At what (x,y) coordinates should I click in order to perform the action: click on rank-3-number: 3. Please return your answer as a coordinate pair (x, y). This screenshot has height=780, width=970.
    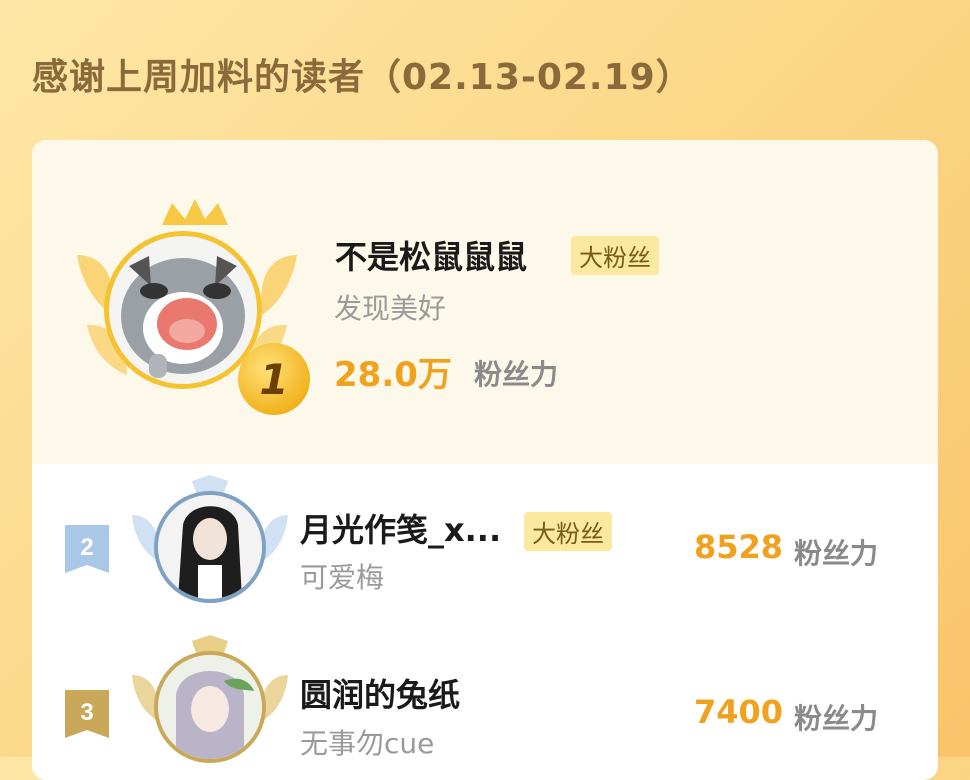
    Looking at the image, I should click on (86, 712).